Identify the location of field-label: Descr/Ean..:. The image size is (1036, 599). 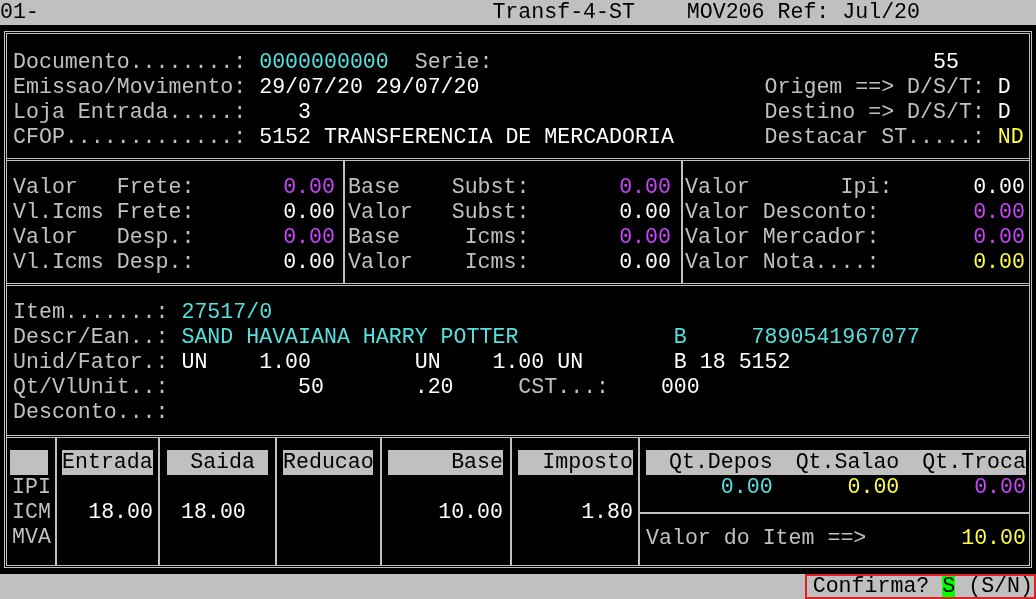
(91, 337).